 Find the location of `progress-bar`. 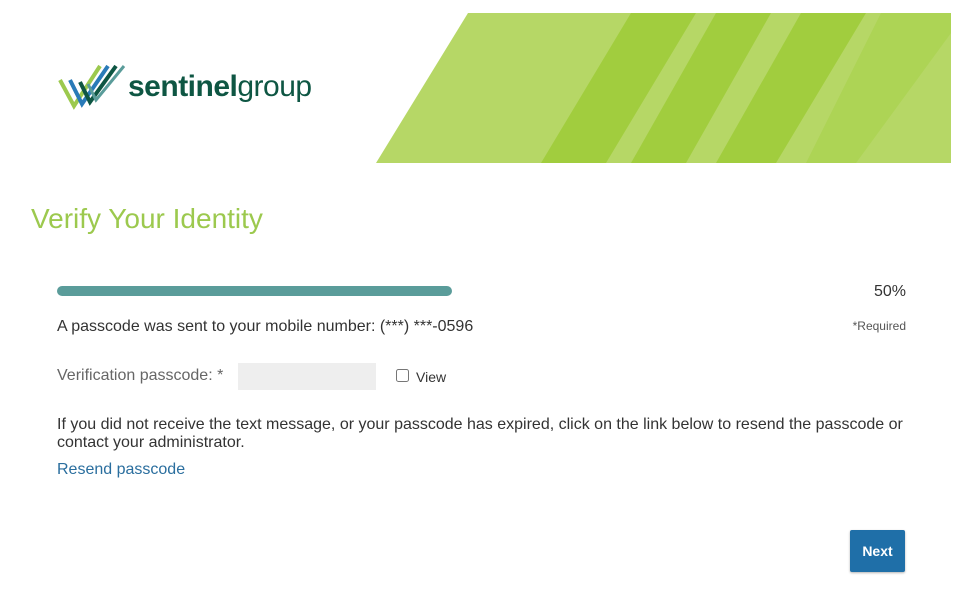

progress-bar is located at coordinates (254, 291).